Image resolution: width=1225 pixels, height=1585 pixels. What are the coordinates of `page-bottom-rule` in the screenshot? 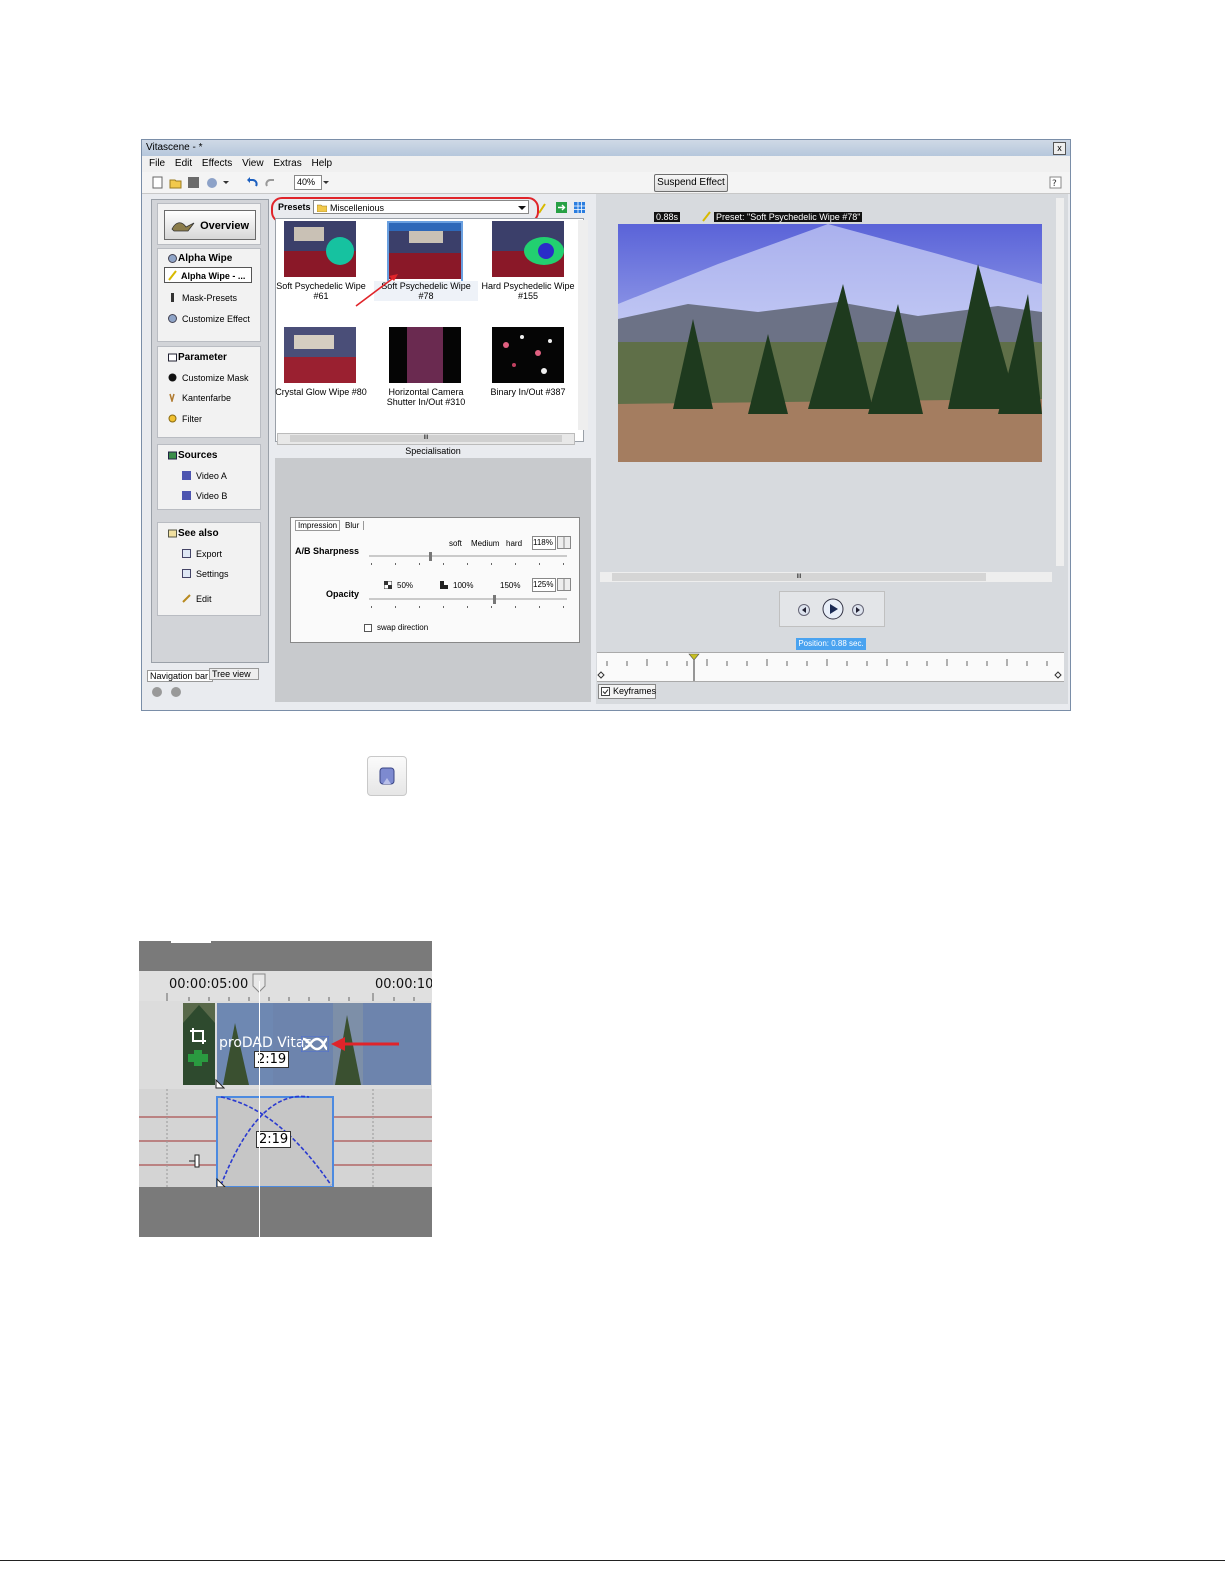 It's located at (612, 1560).